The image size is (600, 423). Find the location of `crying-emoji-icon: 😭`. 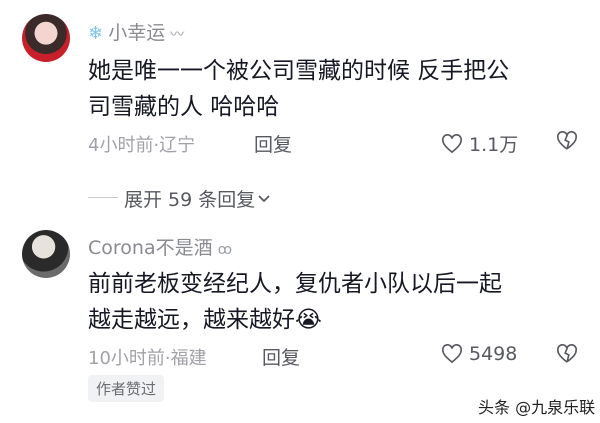

crying-emoji-icon: 😭 is located at coordinates (308, 320).